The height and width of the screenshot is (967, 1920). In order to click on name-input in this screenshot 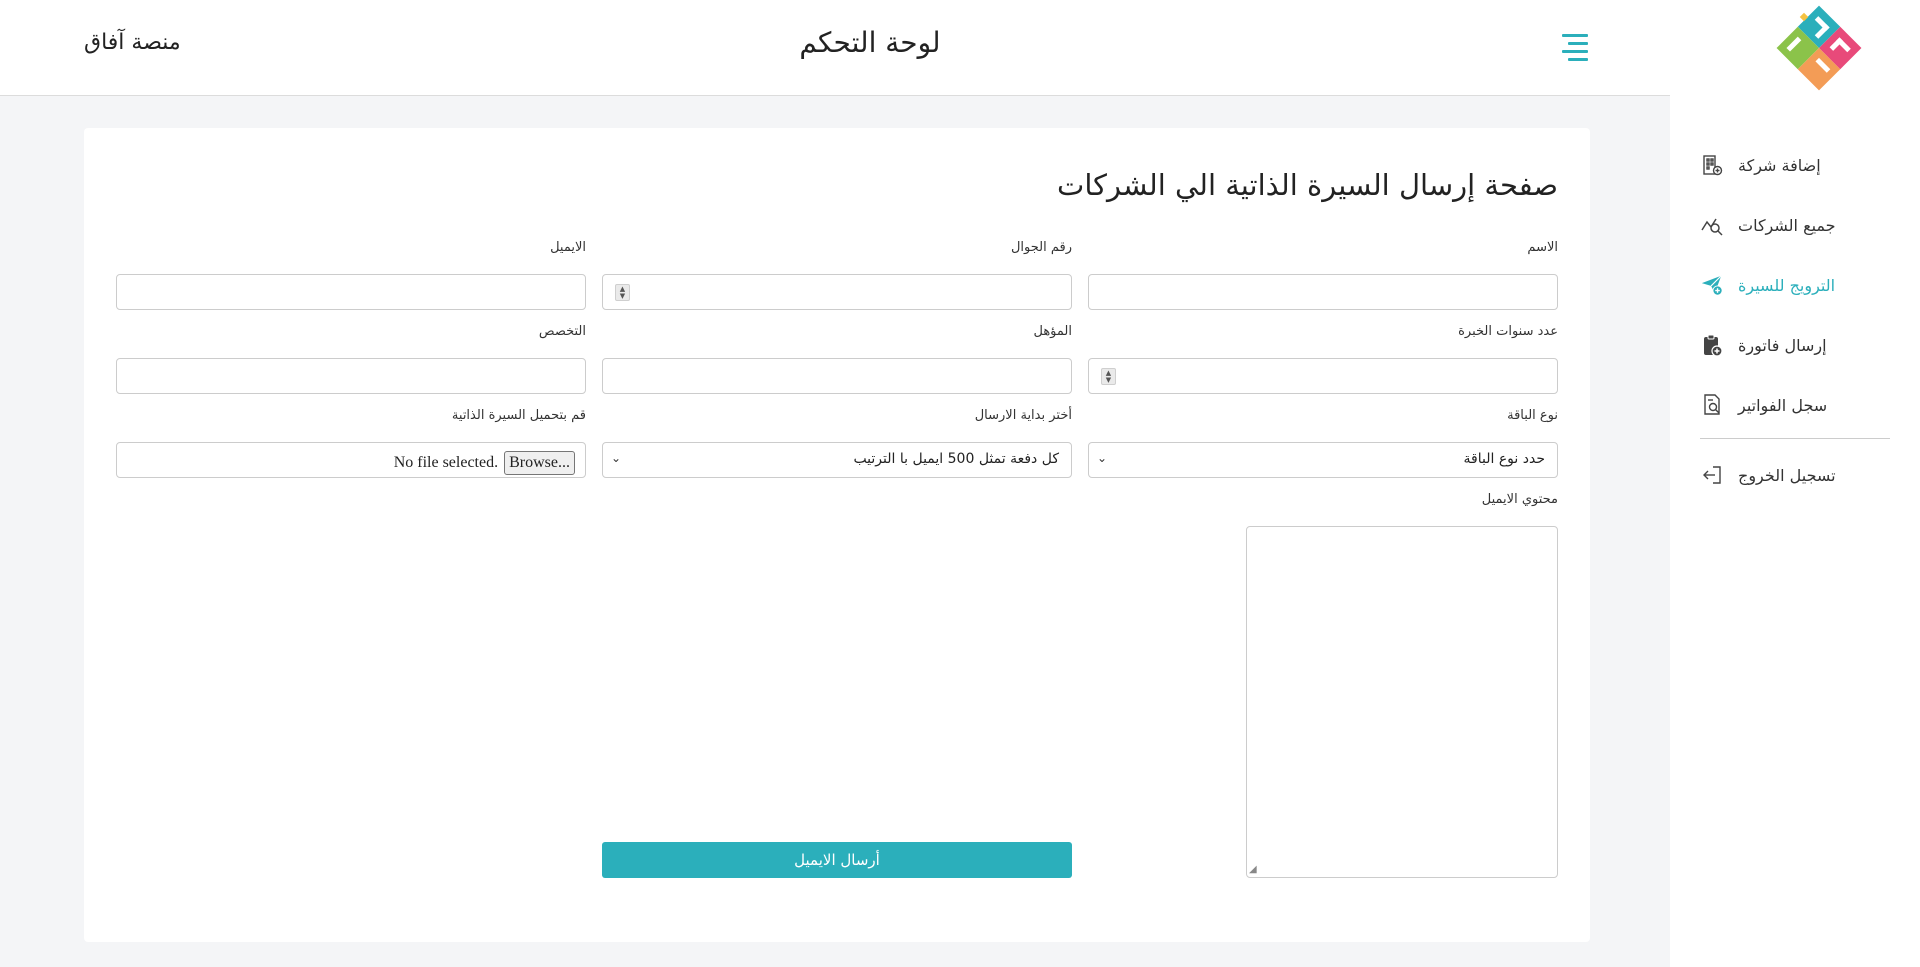, I will do `click(1323, 292)`.